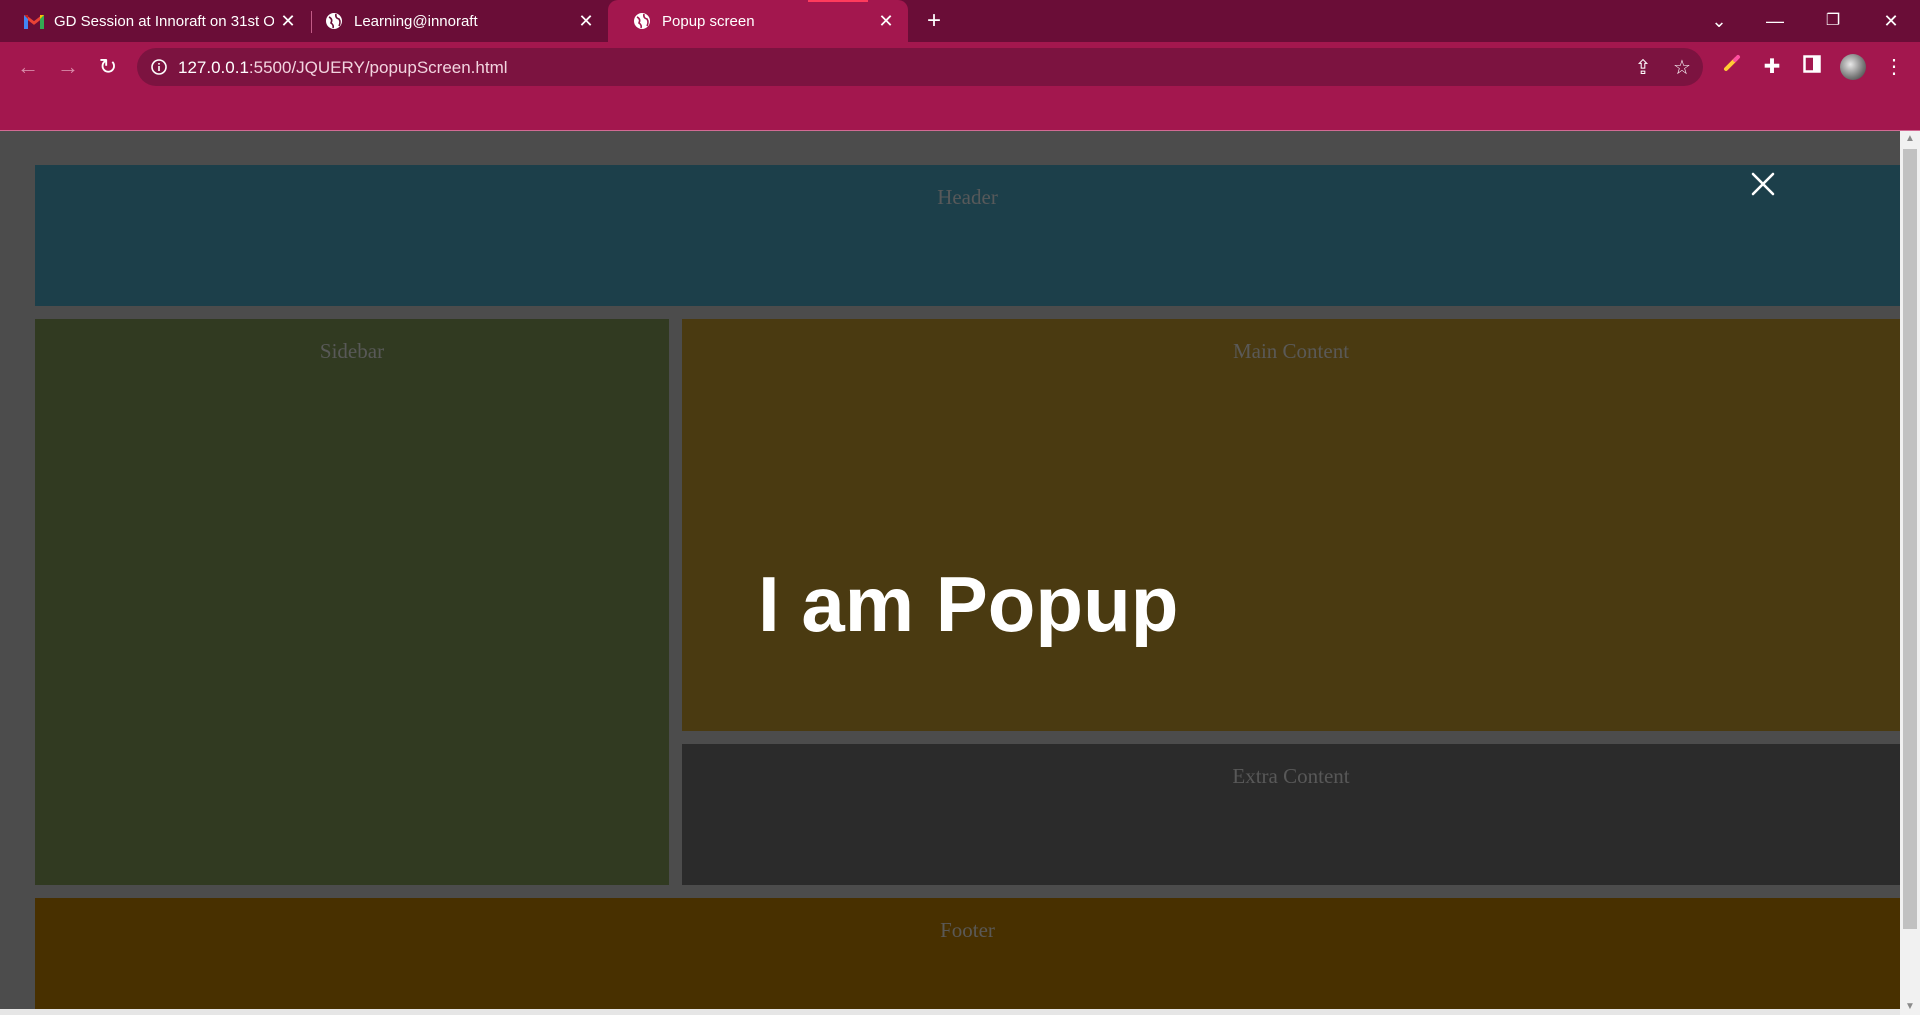 This screenshot has width=1920, height=1015. What do you see at coordinates (1891, 21) in the screenshot?
I see `close-window-button: ✕` at bounding box center [1891, 21].